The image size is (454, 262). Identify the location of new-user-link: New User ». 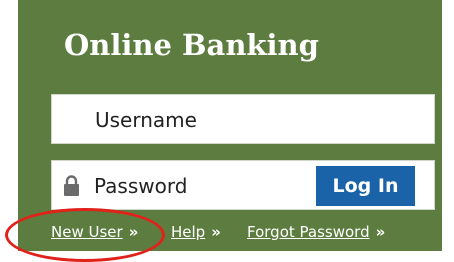
(94, 232).